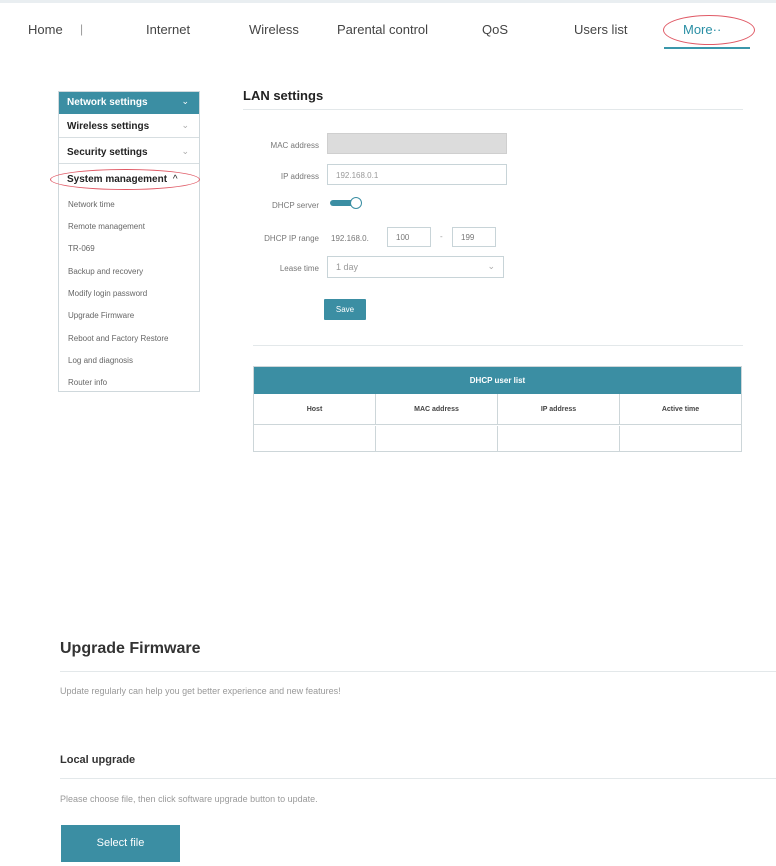  I want to click on dhcp-user-list-title: DHCP user list, so click(497, 380).